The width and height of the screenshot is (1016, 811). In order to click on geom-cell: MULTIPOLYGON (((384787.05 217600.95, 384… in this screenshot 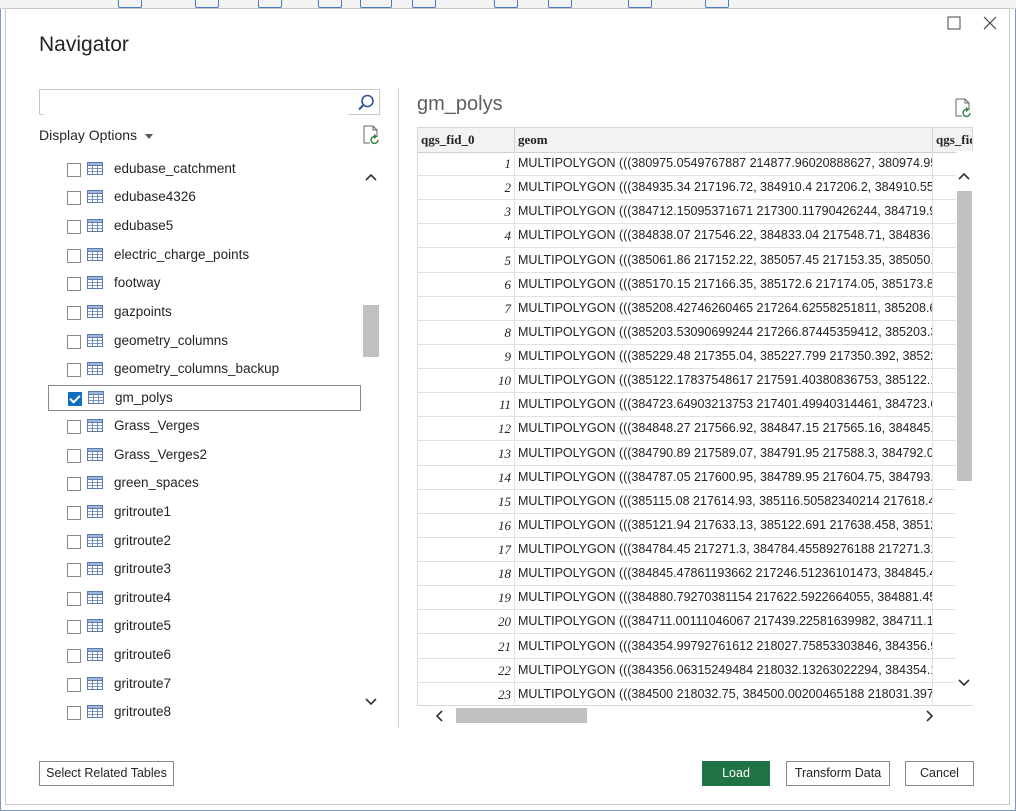, I will do `click(724, 477)`.